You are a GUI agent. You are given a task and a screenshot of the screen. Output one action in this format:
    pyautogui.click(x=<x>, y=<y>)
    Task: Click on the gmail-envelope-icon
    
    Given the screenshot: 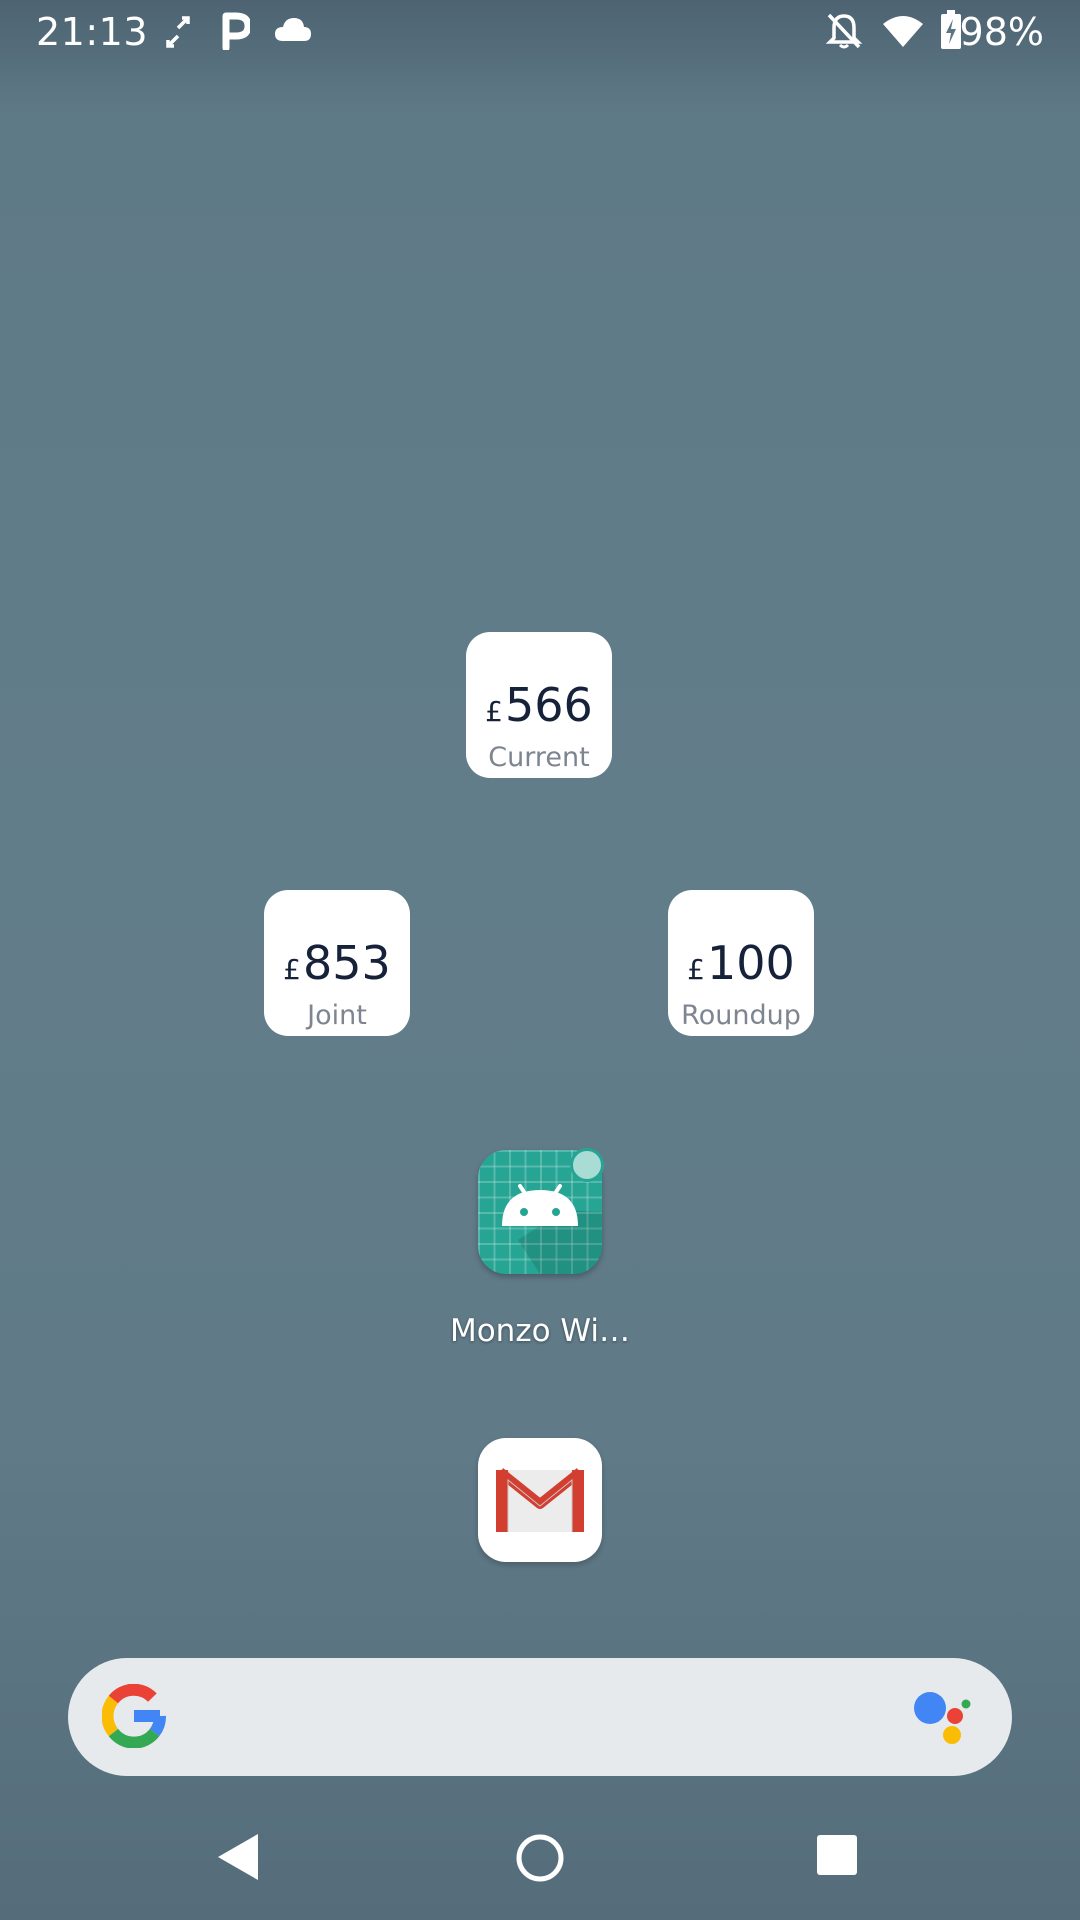 What is the action you would take?
    pyautogui.click(x=540, y=1500)
    